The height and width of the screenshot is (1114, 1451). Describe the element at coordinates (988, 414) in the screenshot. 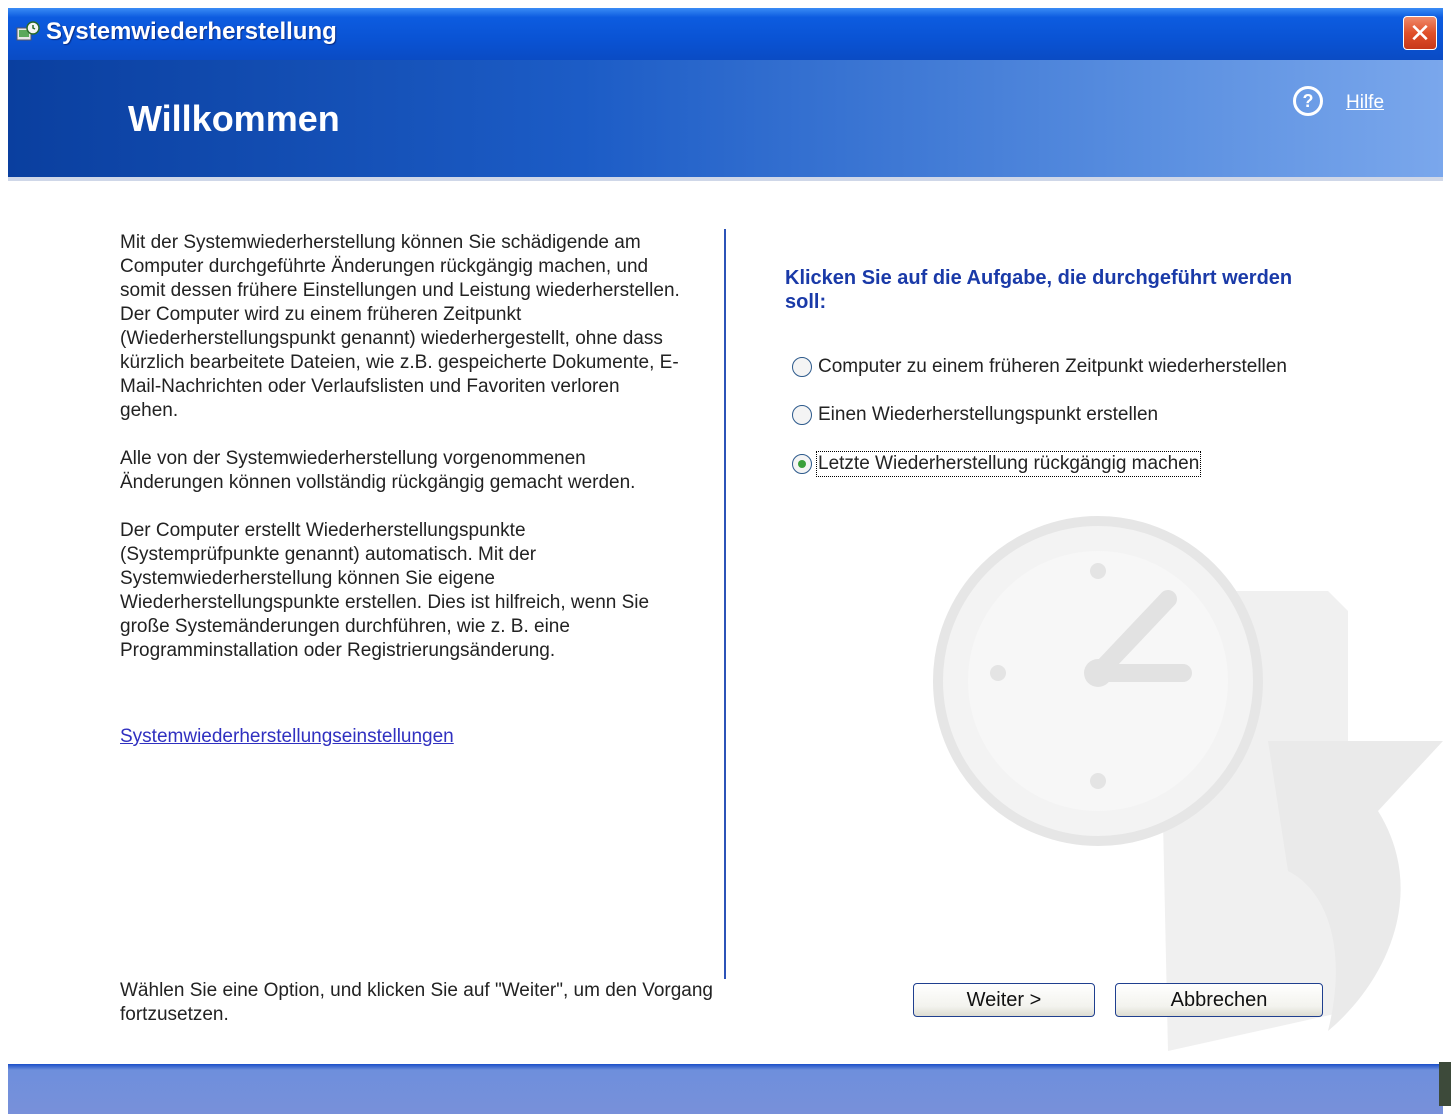

I see `option-label: Einen Wiederherstellungspunkt erstellen` at that location.